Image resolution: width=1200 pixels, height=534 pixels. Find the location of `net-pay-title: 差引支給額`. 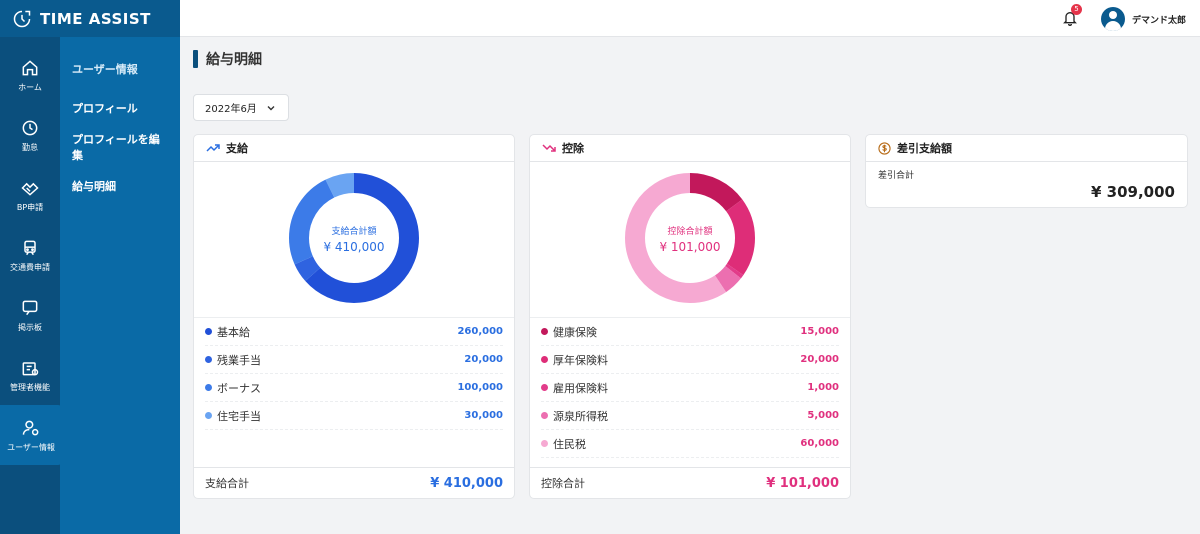

net-pay-title: 差引支給額 is located at coordinates (924, 148).